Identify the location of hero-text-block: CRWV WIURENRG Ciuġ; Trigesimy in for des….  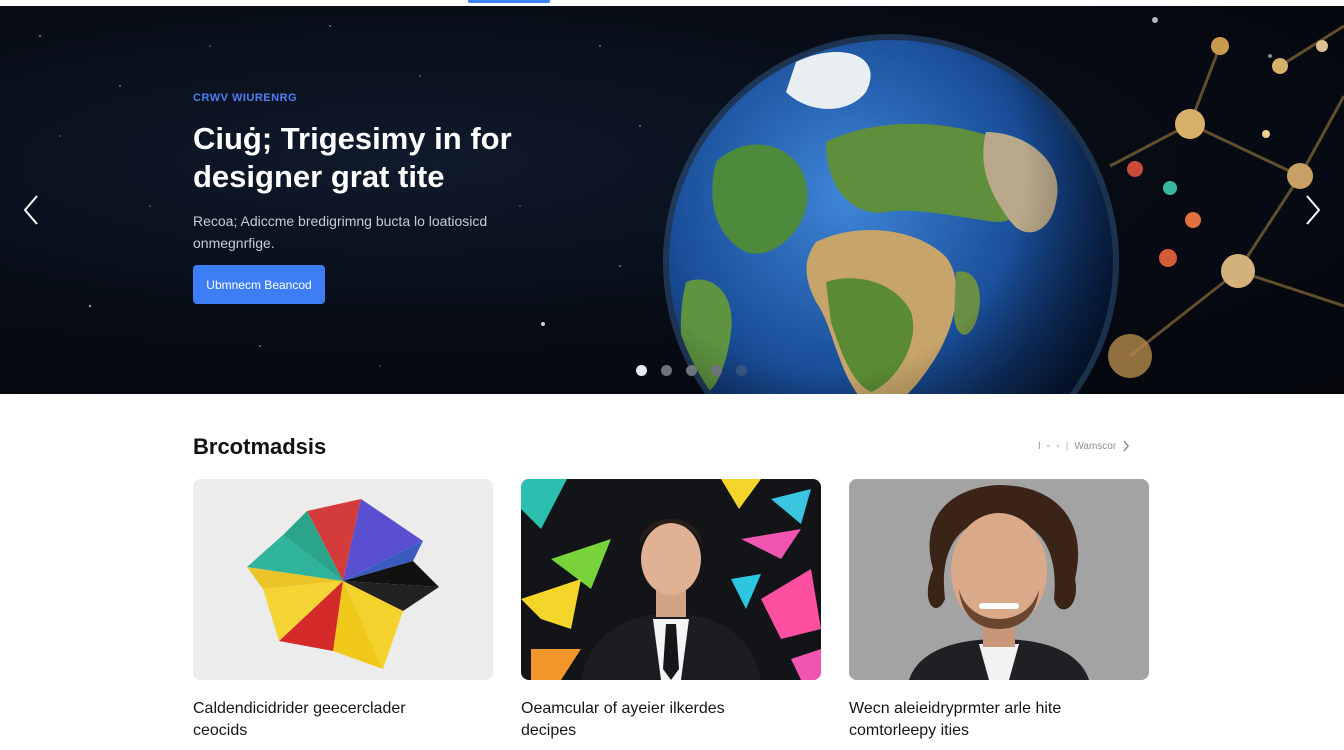
(428, 173).